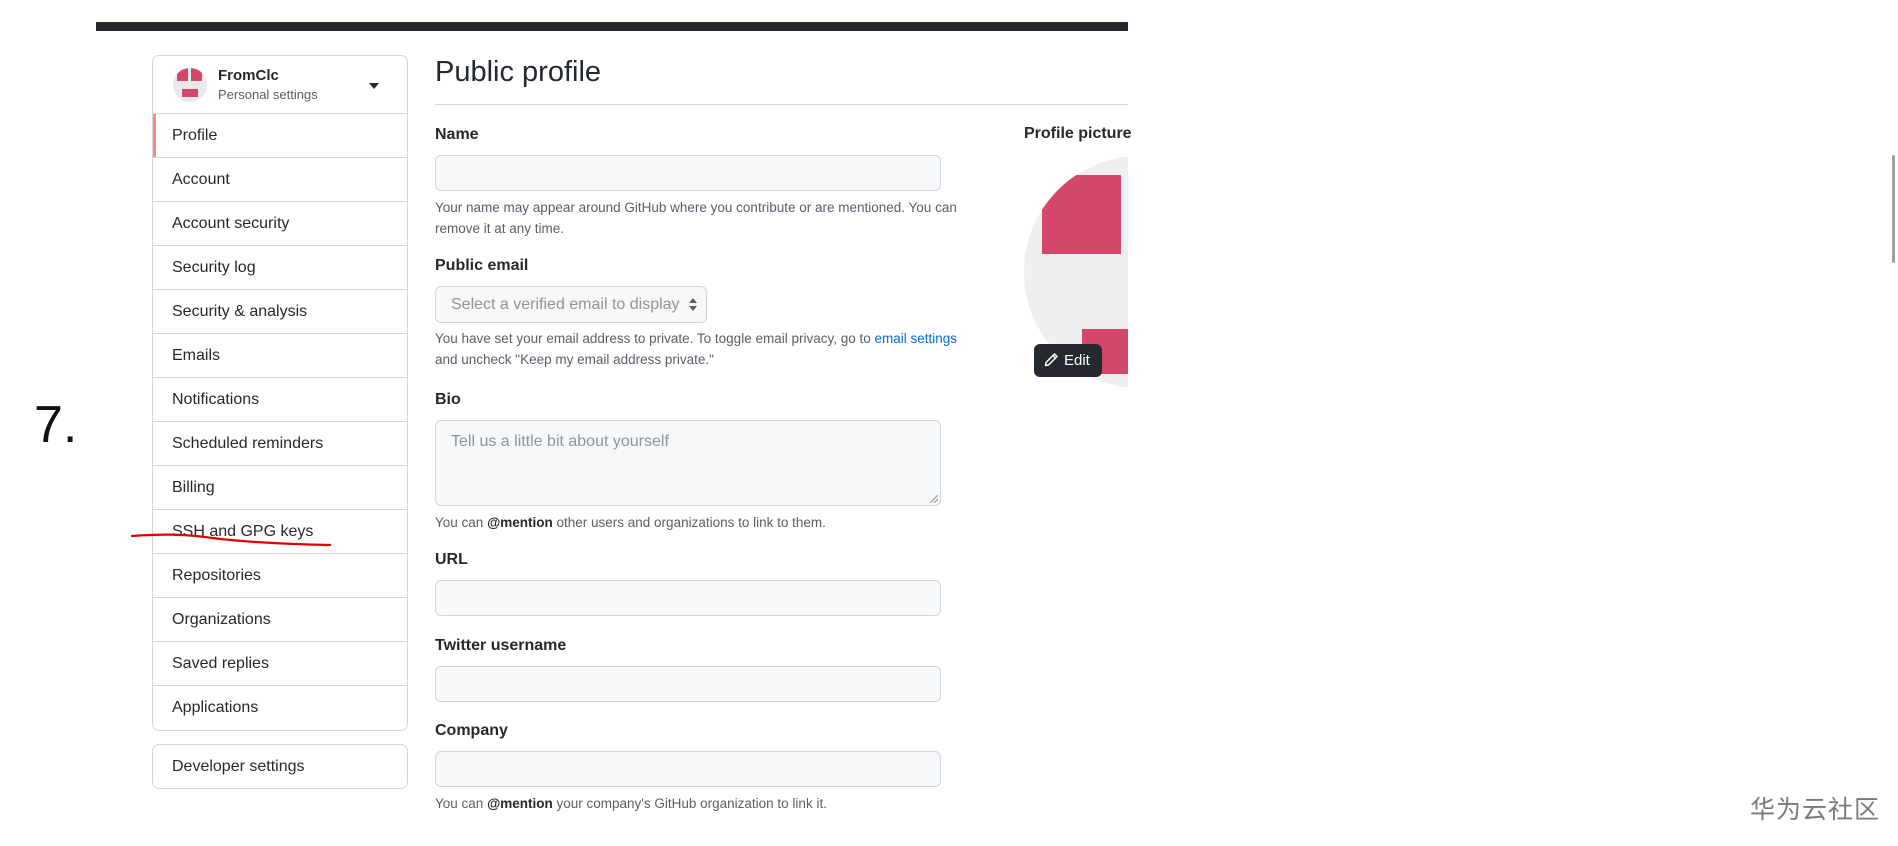 The width and height of the screenshot is (1898, 846). Describe the element at coordinates (501, 645) in the screenshot. I see `twitter-username-label: Twitter username` at that location.